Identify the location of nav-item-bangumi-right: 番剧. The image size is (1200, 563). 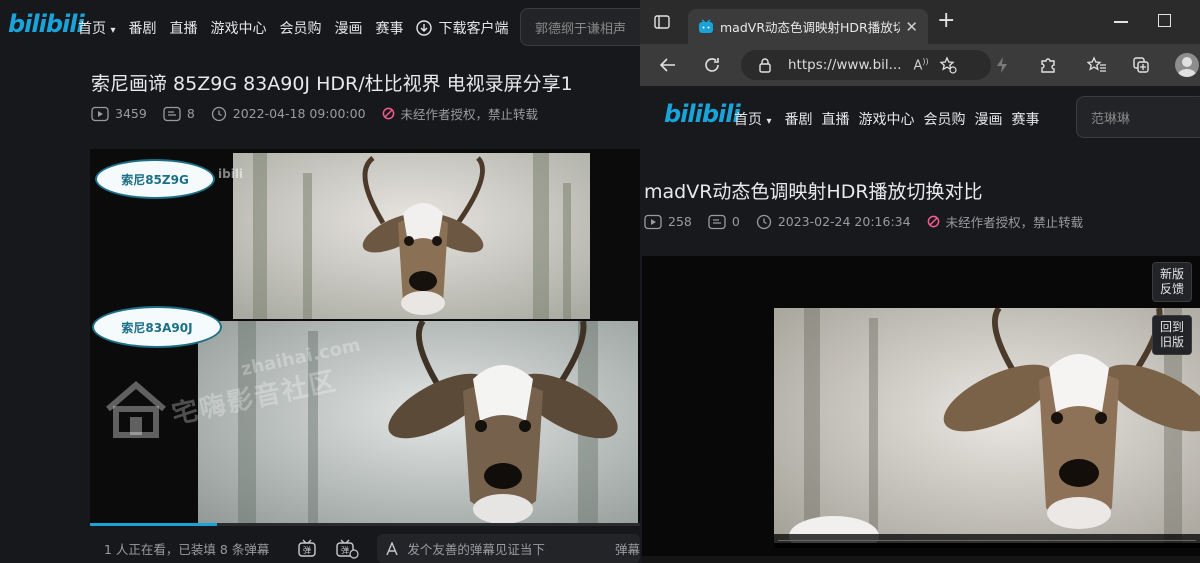
(798, 119).